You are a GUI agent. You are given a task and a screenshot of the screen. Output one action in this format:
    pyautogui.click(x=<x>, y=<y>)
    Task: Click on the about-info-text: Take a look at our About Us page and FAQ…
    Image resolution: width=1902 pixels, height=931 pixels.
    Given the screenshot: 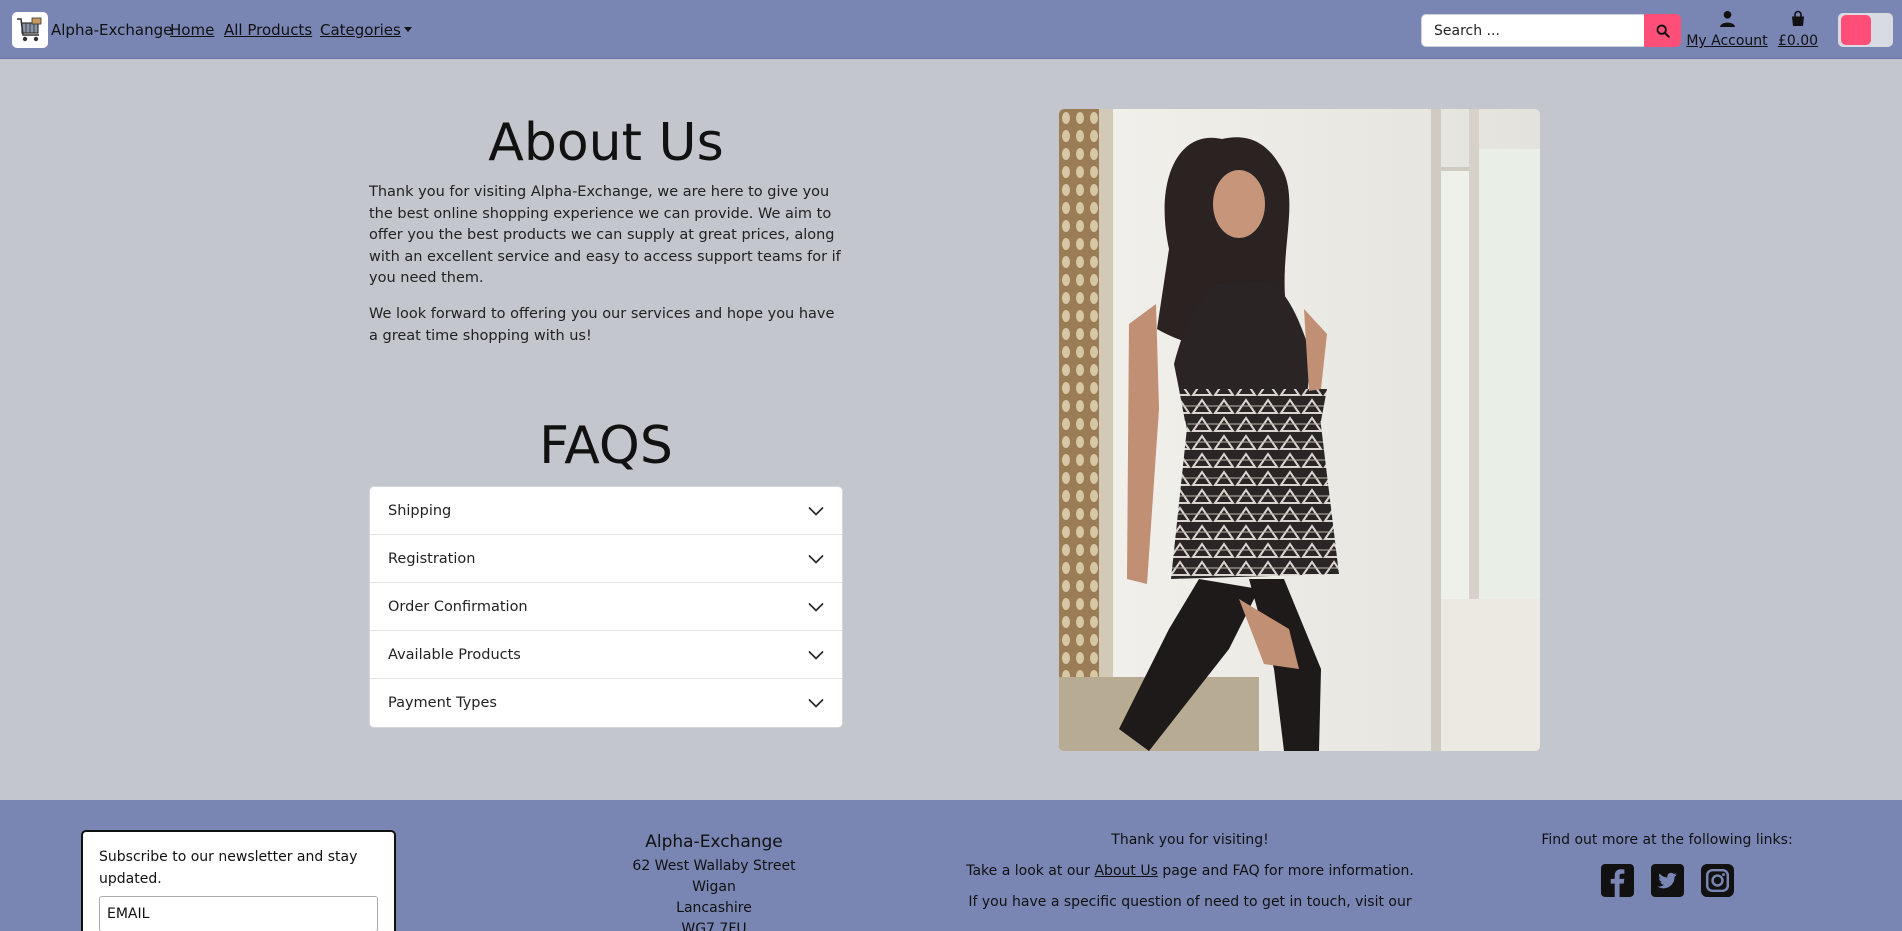 What is the action you would take?
    pyautogui.click(x=1190, y=871)
    